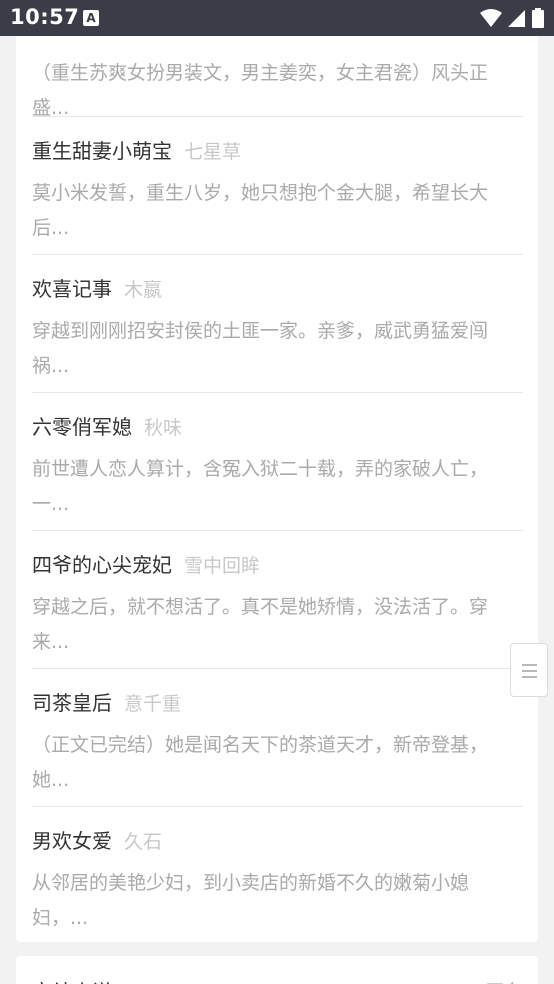 The image size is (554, 984). I want to click on book-heading: 四爷的心尖宠妃 雪中回眸, so click(146, 566).